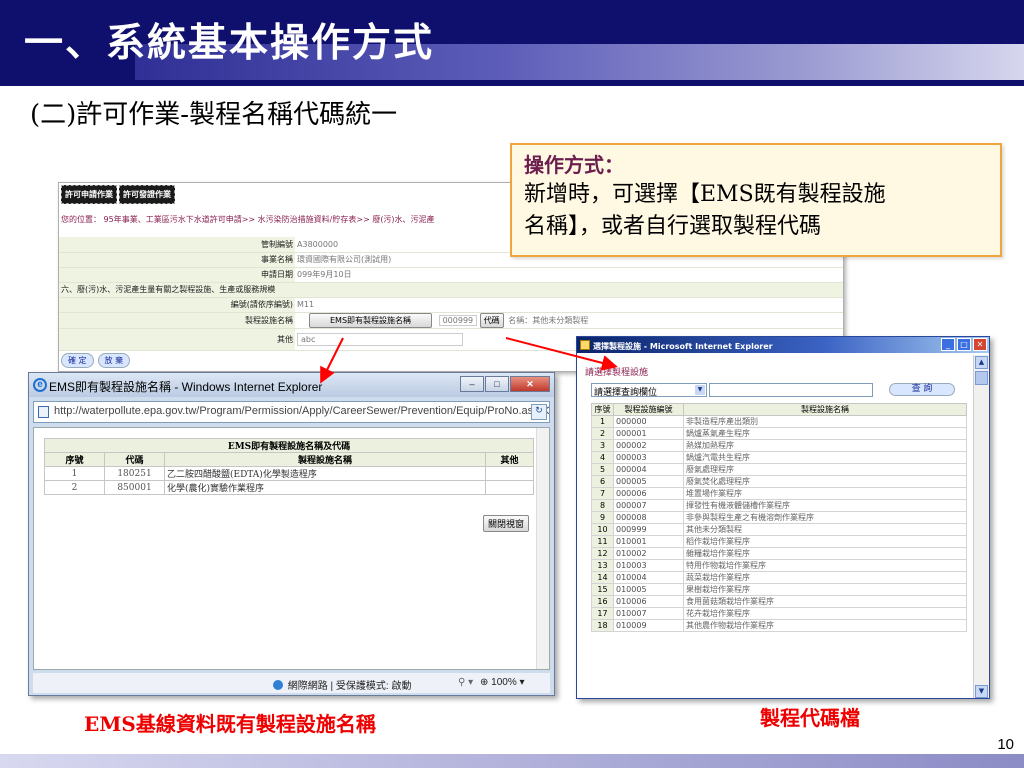  What do you see at coordinates (648, 517) in the screenshot?
I see `row-code: 000008` at bounding box center [648, 517].